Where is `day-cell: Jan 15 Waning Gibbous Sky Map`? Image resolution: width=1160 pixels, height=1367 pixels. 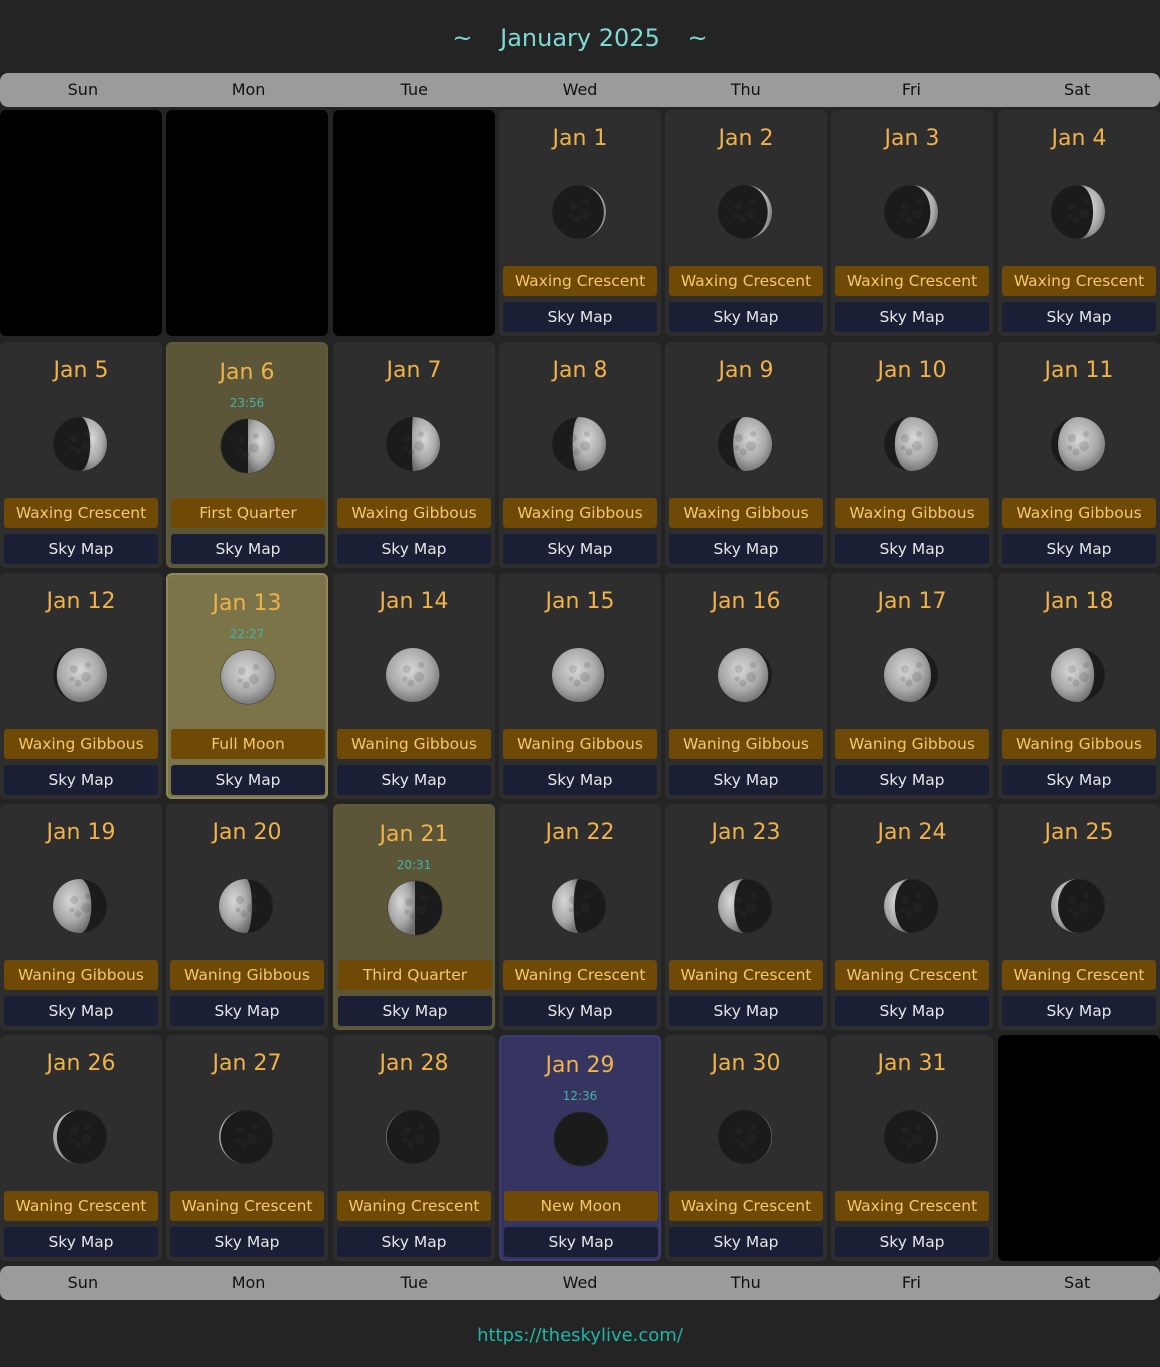
day-cell: Jan 15 Waning Gibbous Sky Map is located at coordinates (580, 686).